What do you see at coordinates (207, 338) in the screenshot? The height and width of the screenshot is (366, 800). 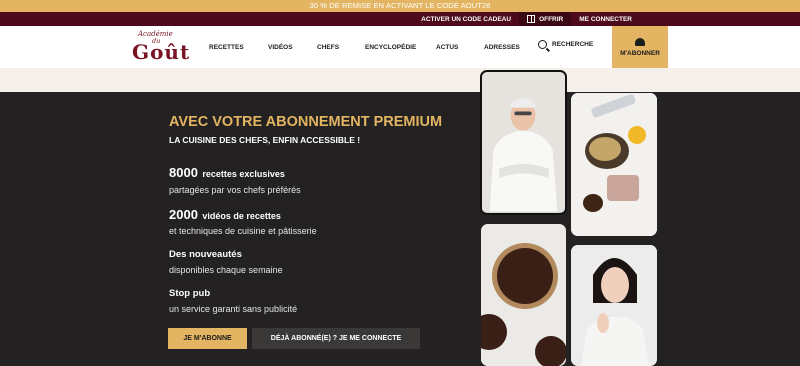 I see `subscribe-cta-button: JE M'ABONNE` at bounding box center [207, 338].